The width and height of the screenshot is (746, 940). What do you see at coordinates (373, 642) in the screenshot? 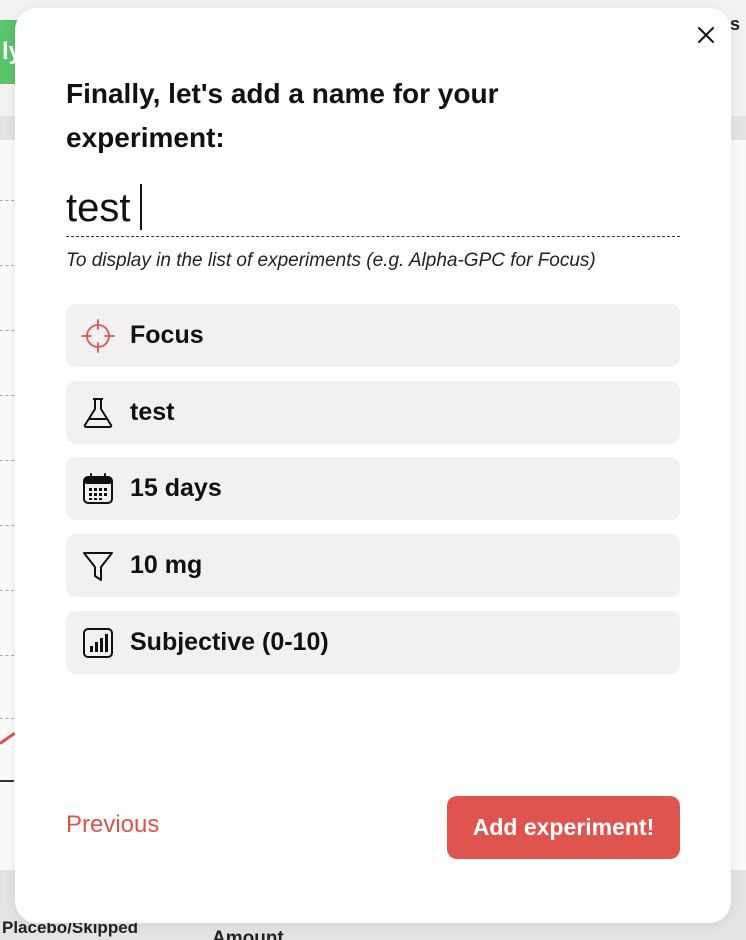
I see `summary-row-measurement: Subjective (0-10)` at bounding box center [373, 642].